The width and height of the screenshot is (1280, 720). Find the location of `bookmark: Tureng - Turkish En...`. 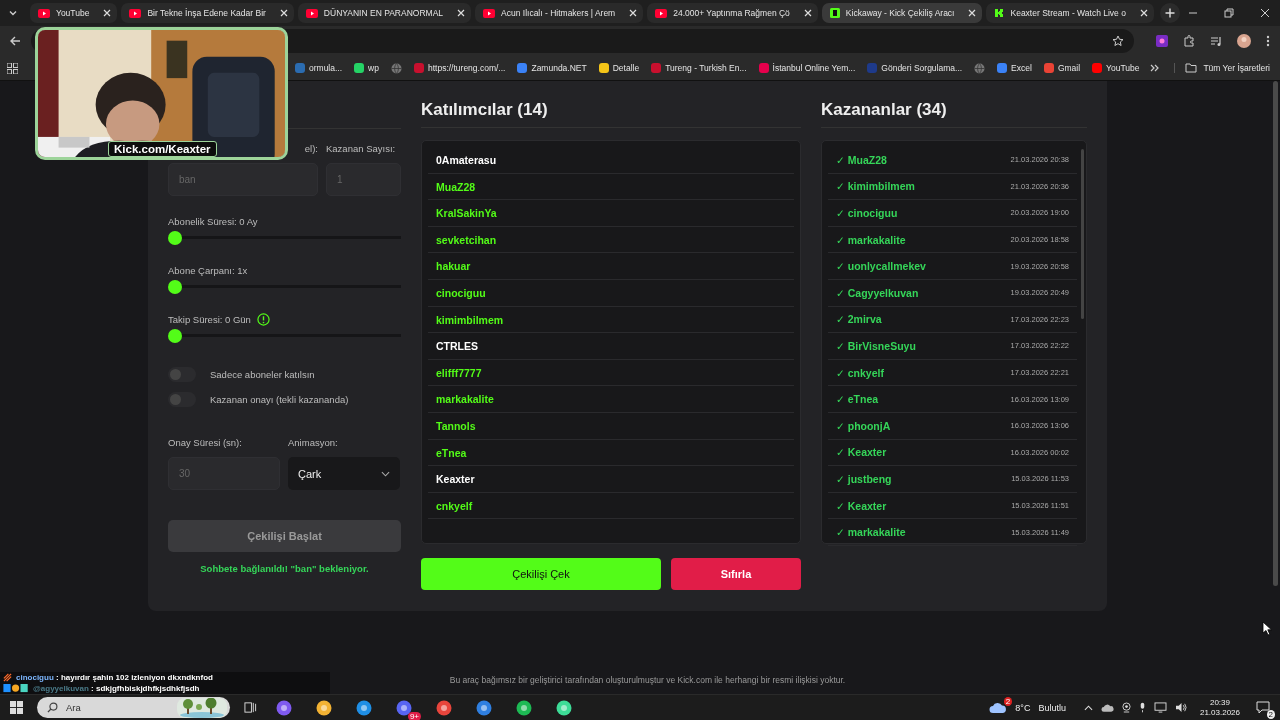

bookmark: Tureng - Turkish En... is located at coordinates (699, 68).